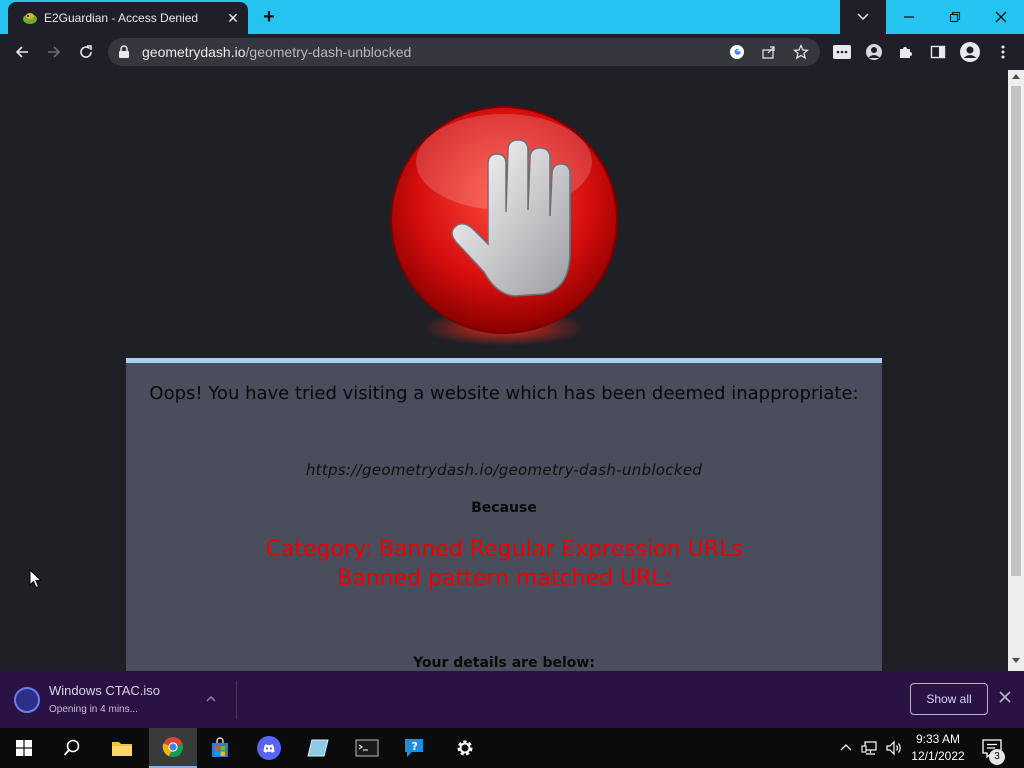 Image resolution: width=1024 pixels, height=768 pixels. I want to click on help-button: ?, so click(416, 748).